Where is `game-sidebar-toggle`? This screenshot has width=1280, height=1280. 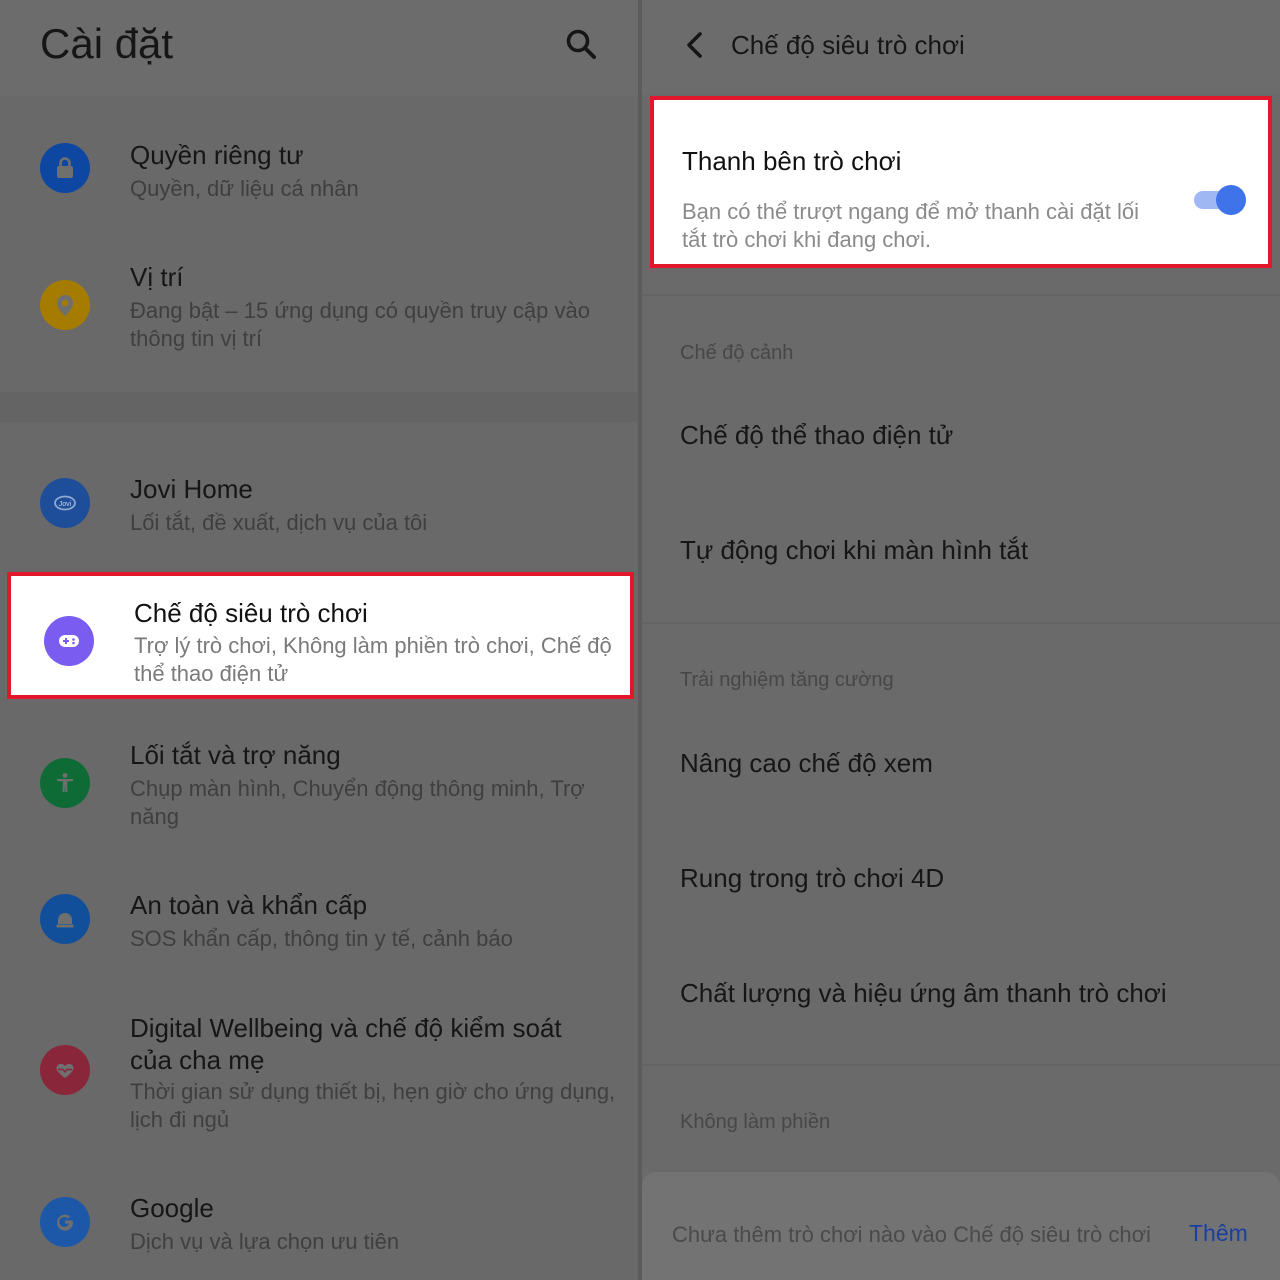
game-sidebar-toggle is located at coordinates (1220, 200).